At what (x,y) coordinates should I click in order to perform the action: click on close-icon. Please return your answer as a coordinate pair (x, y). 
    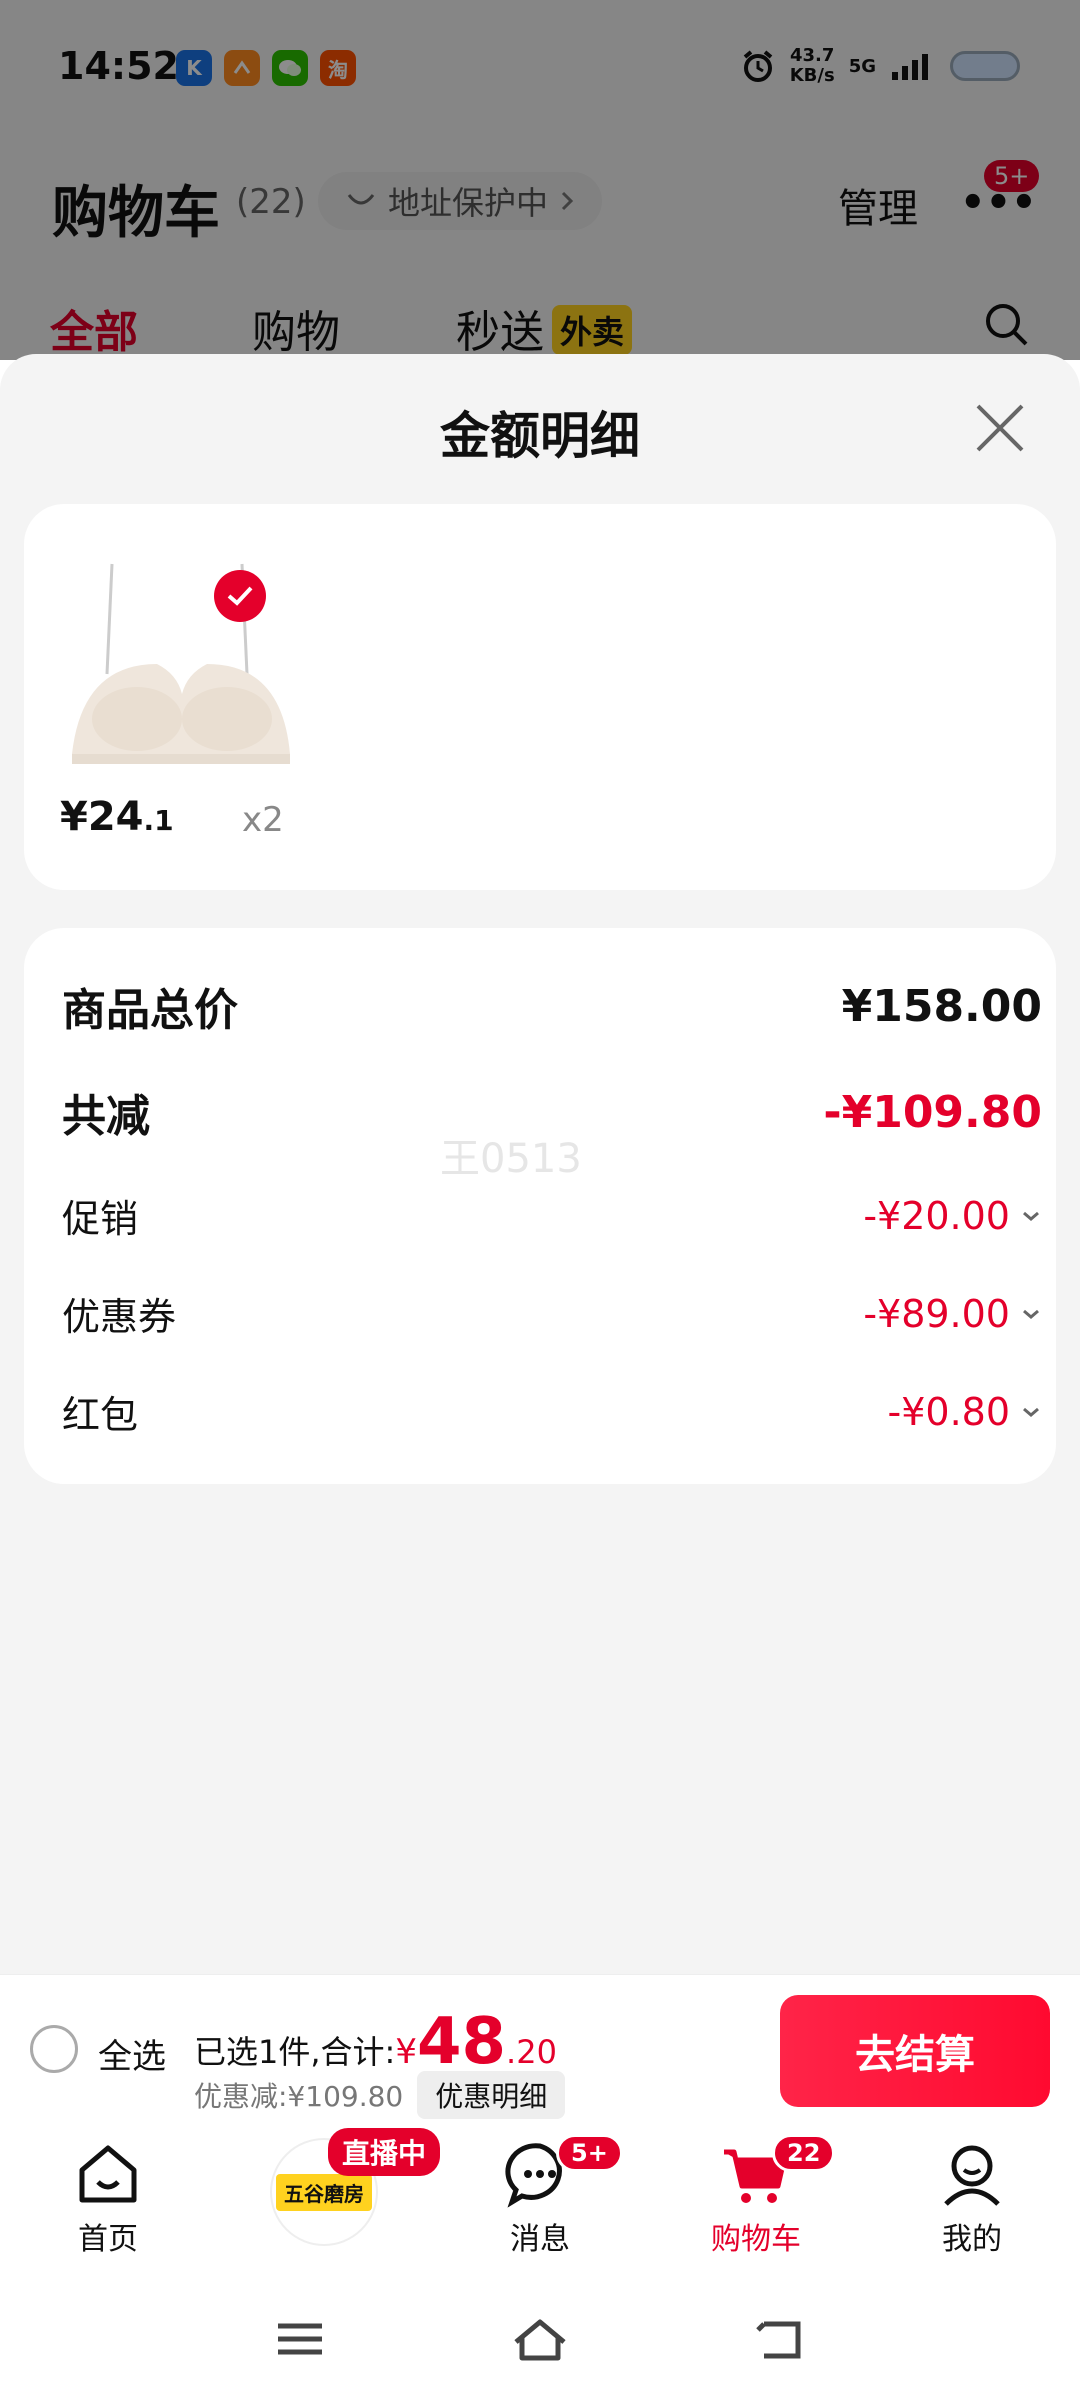
    Looking at the image, I should click on (1000, 428).